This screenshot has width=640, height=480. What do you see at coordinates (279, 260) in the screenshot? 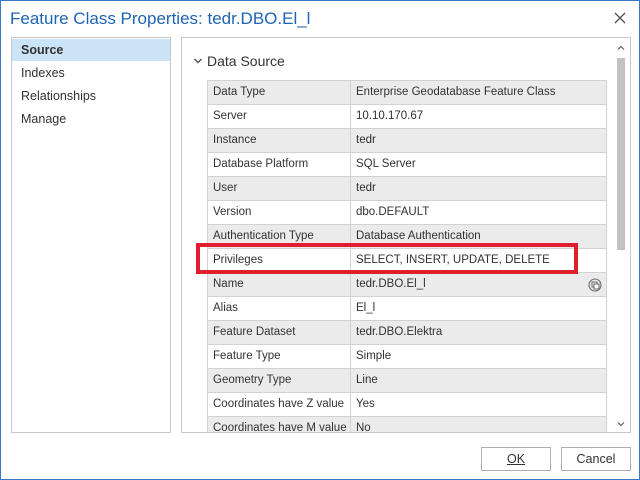
I see `property-key: Privileges` at bounding box center [279, 260].